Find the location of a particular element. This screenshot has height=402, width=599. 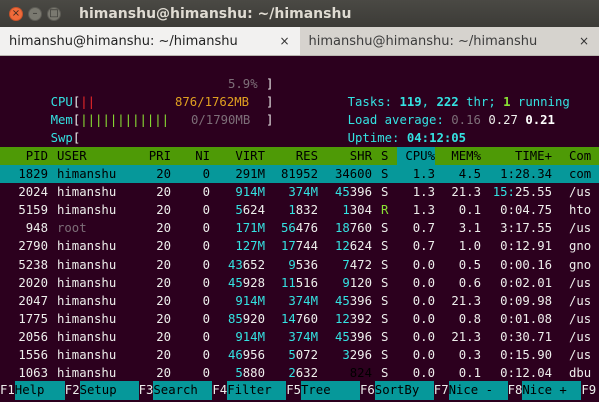

col-res: RES is located at coordinates (295, 156).